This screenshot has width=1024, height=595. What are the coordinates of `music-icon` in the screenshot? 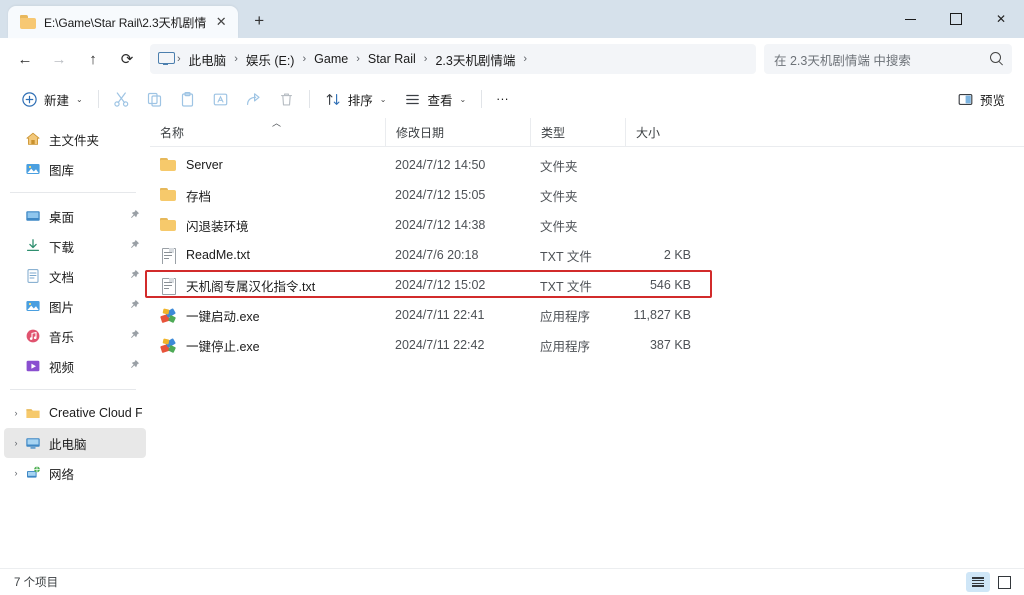 It's located at (33, 336).